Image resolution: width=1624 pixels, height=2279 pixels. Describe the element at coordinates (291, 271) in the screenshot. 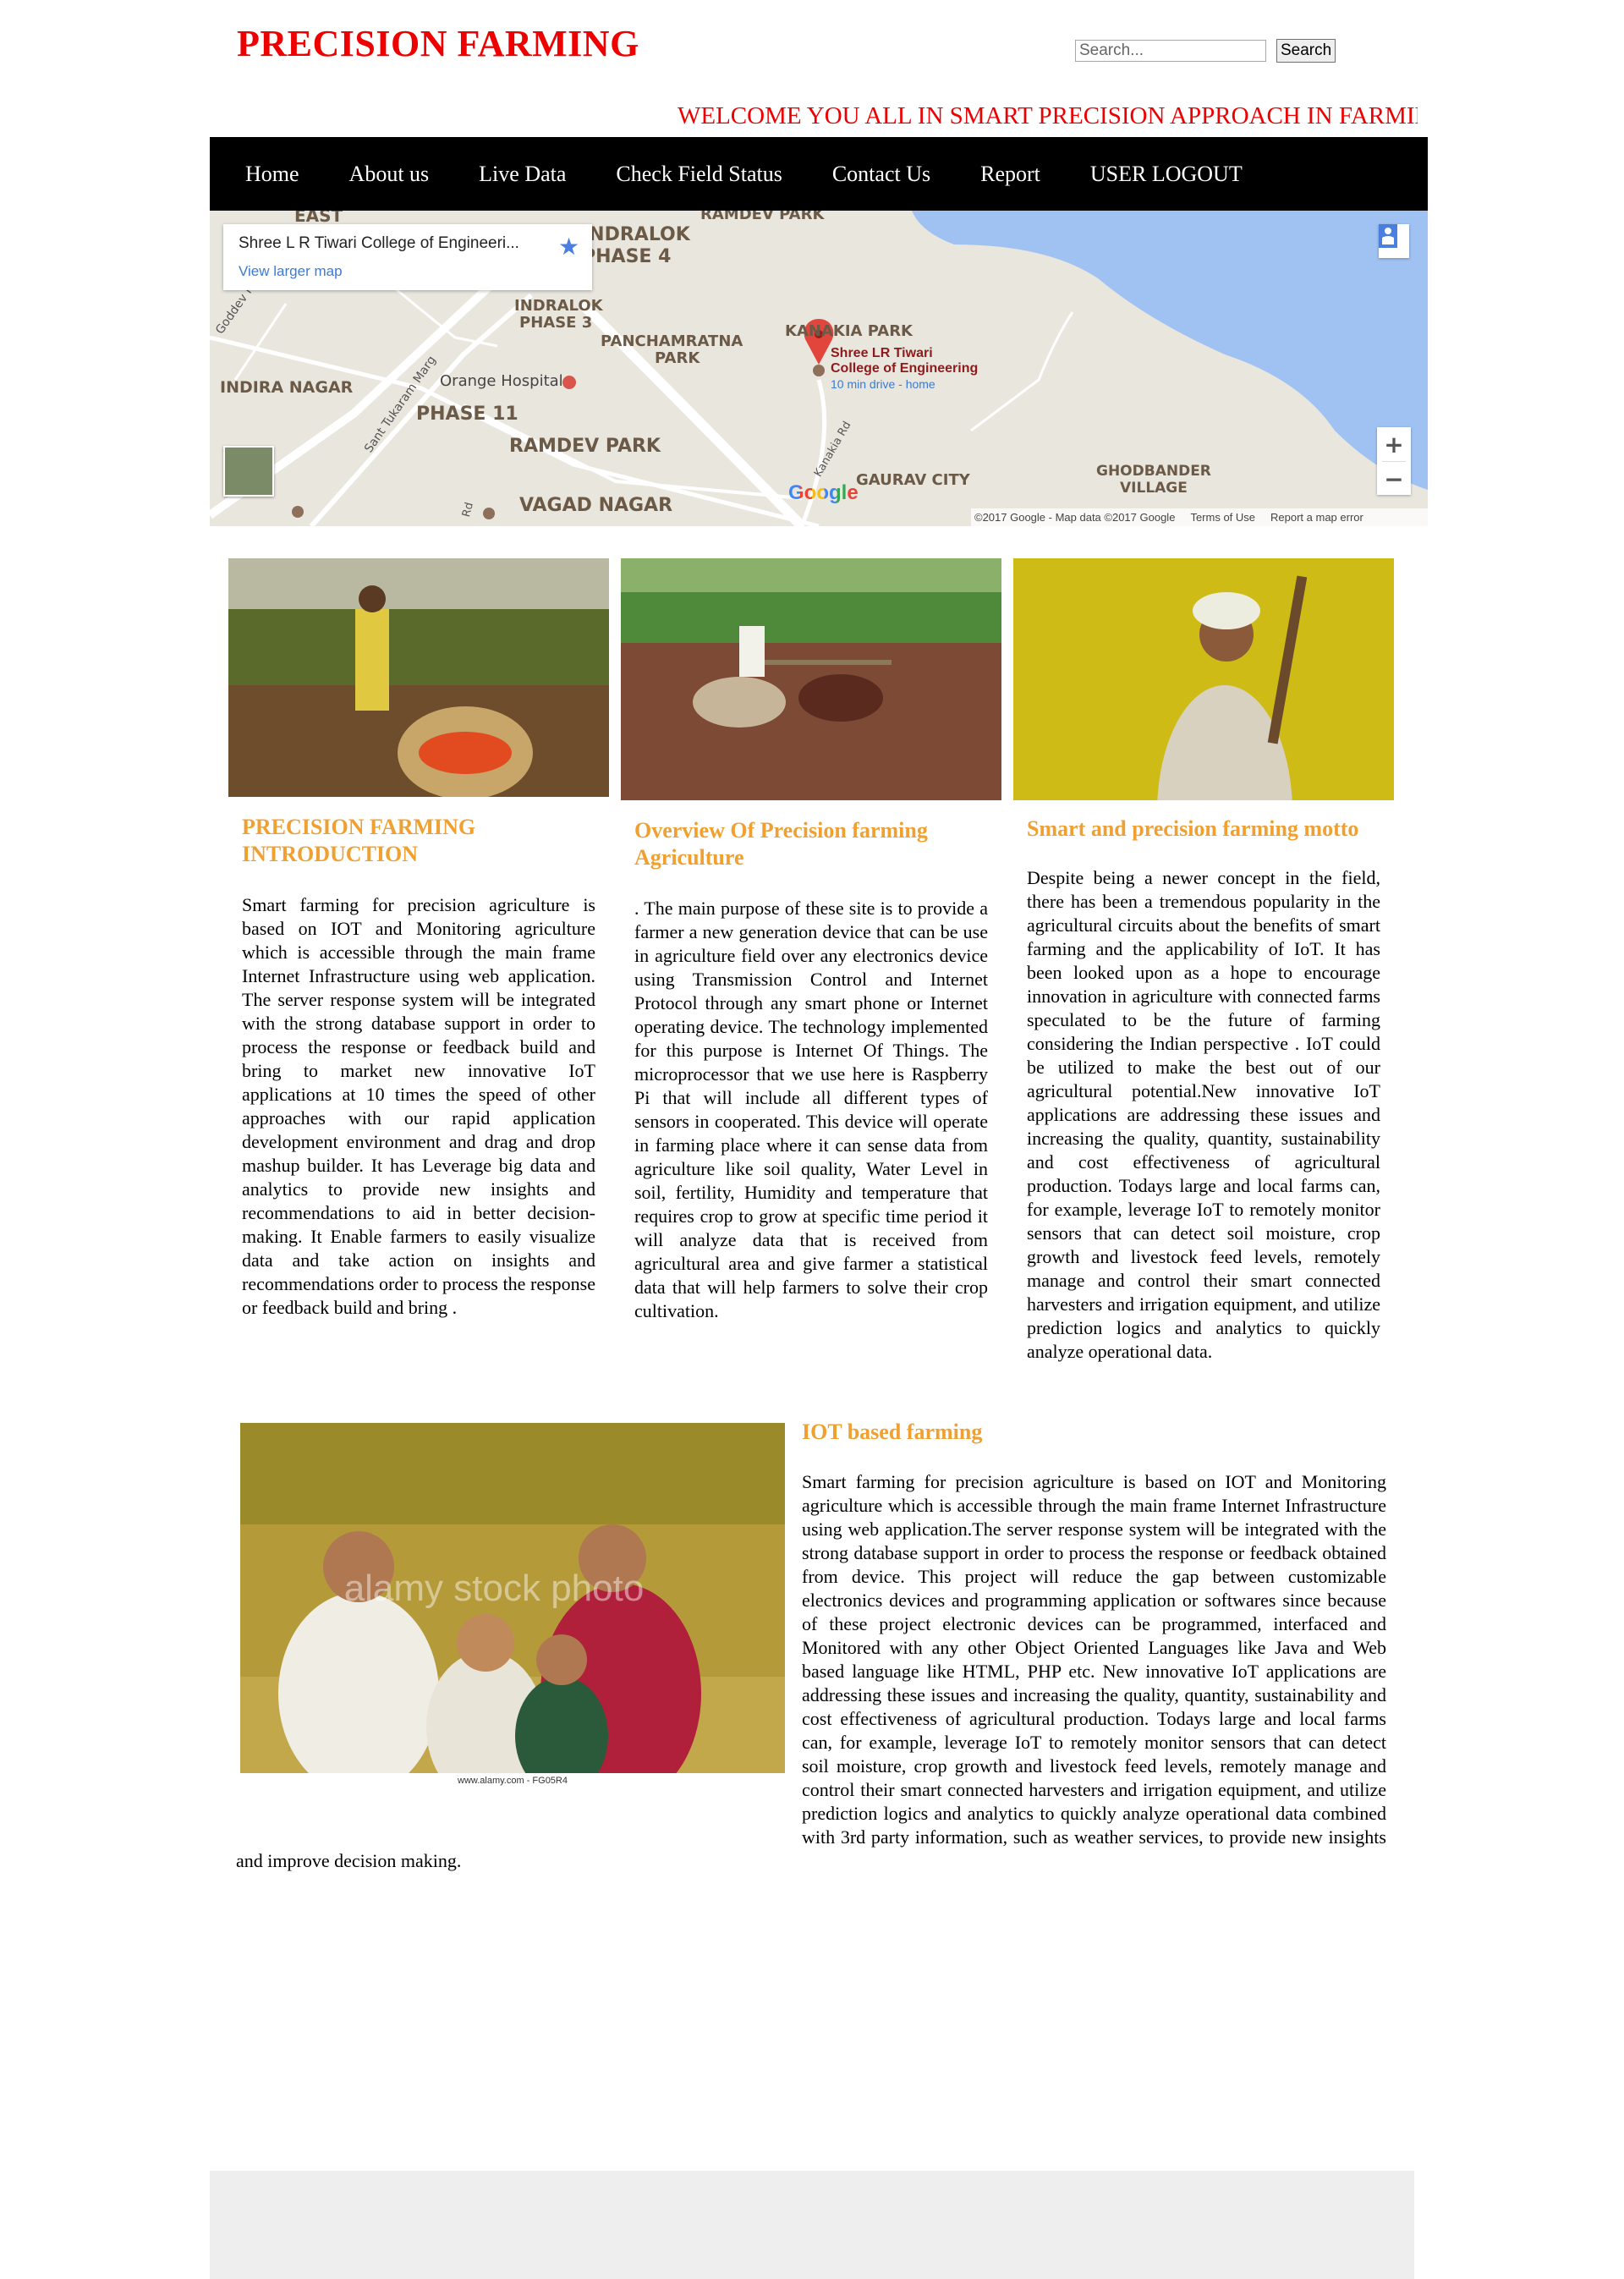

I see `view-larger-map-link: View larger map` at that location.